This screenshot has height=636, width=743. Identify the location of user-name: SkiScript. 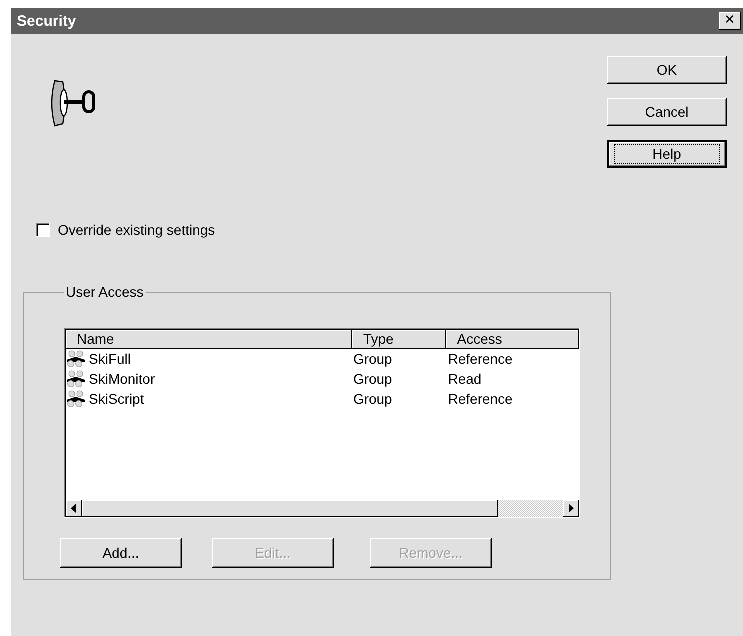
(116, 399).